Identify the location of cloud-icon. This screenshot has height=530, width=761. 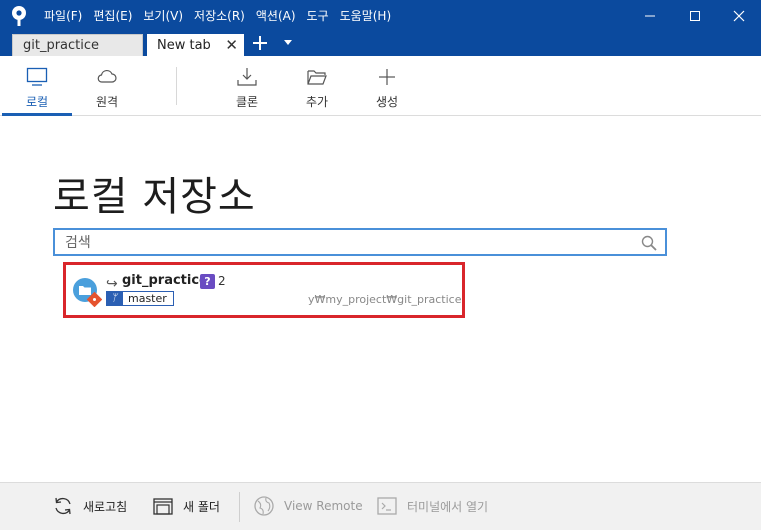
(107, 76).